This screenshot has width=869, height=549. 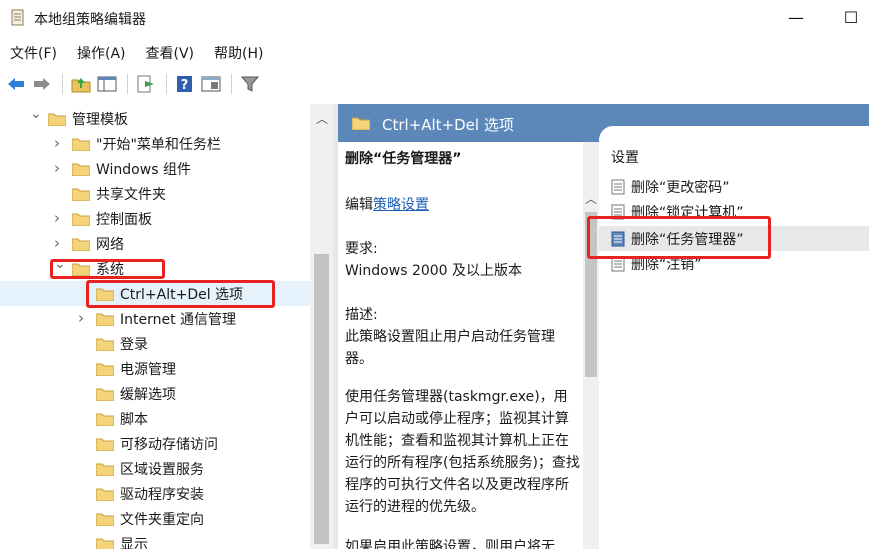 I want to click on tree-item: 共享文件夹, so click(x=155, y=193).